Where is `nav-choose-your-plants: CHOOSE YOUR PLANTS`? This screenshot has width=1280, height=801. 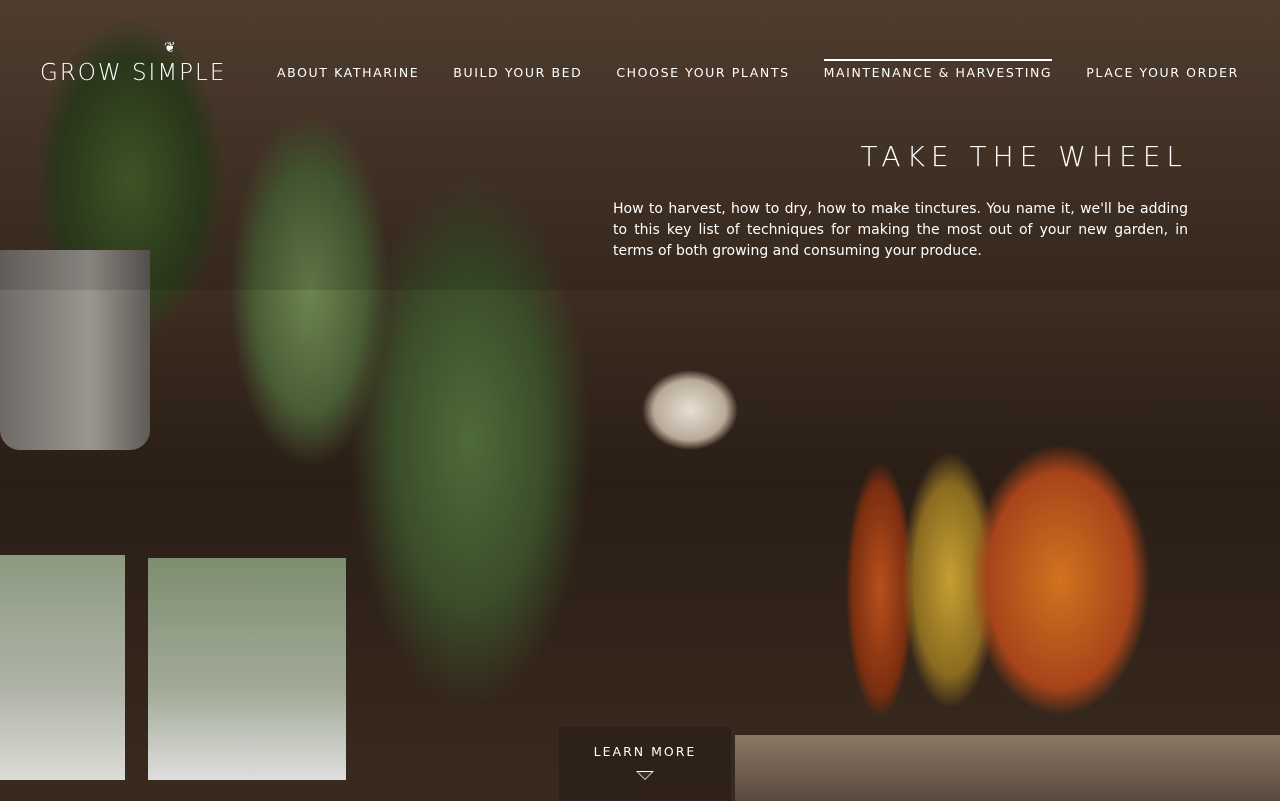
nav-choose-your-plants: CHOOSE YOUR PLANTS is located at coordinates (702, 72).